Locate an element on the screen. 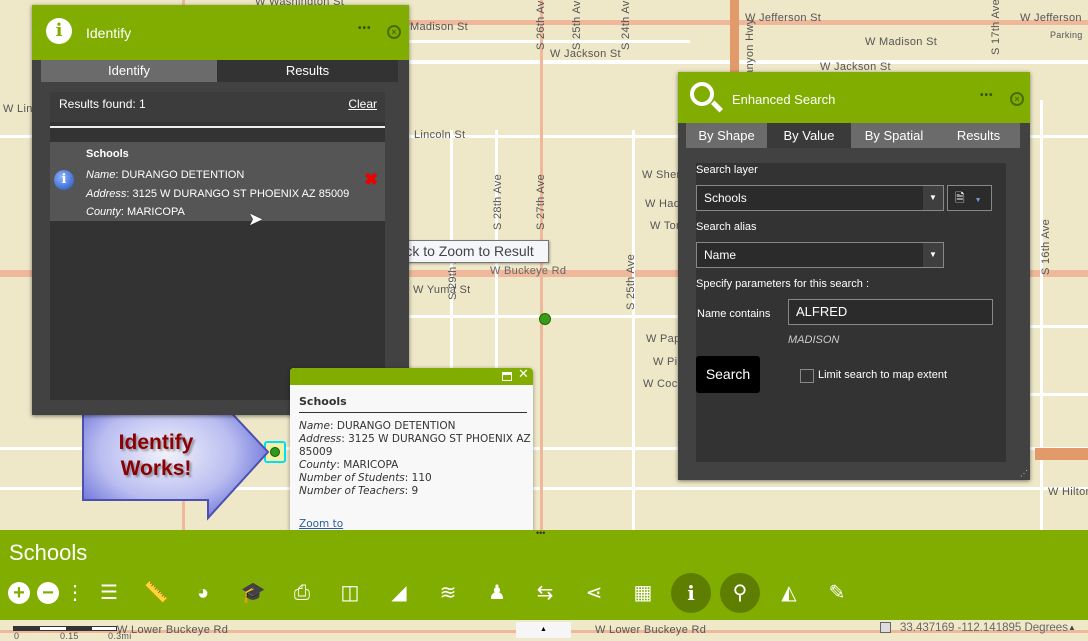 The width and height of the screenshot is (1088, 641). search-alias-label: Search alias is located at coordinates (726, 227).